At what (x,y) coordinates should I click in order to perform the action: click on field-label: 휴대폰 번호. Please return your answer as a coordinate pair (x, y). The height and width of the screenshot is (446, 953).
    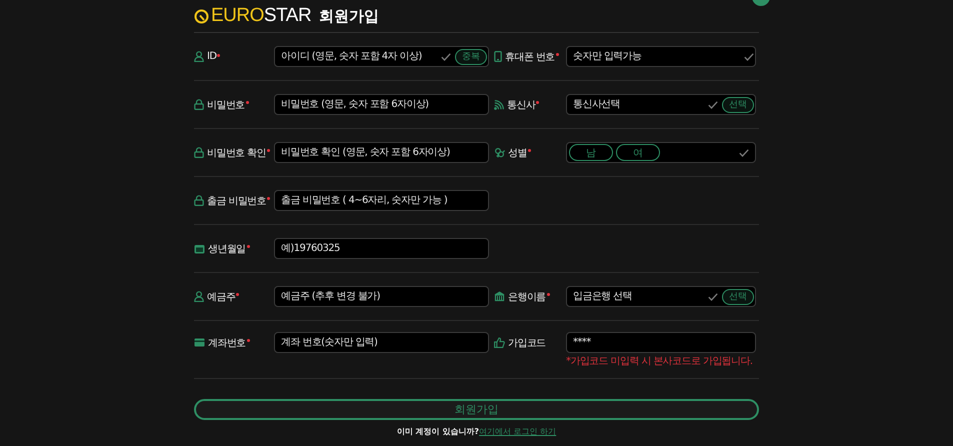
    Looking at the image, I should click on (530, 57).